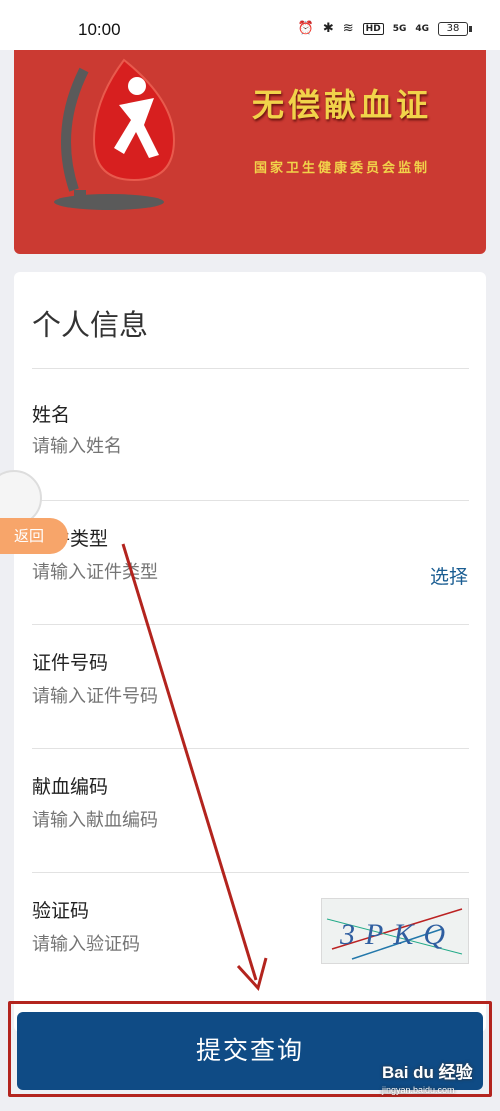 This screenshot has height=1111, width=500. What do you see at coordinates (70, 663) in the screenshot?
I see `id-number-label: 证件号码` at bounding box center [70, 663].